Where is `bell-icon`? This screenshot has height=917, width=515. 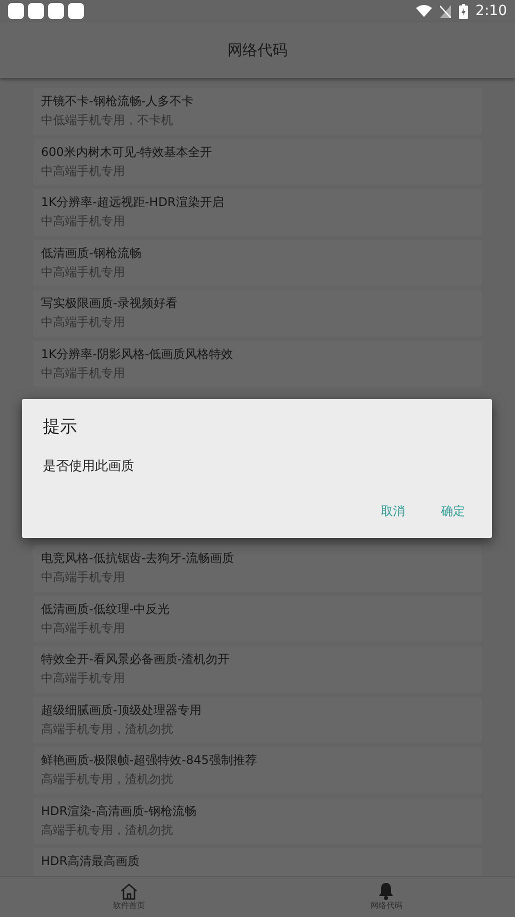 bell-icon is located at coordinates (386, 891).